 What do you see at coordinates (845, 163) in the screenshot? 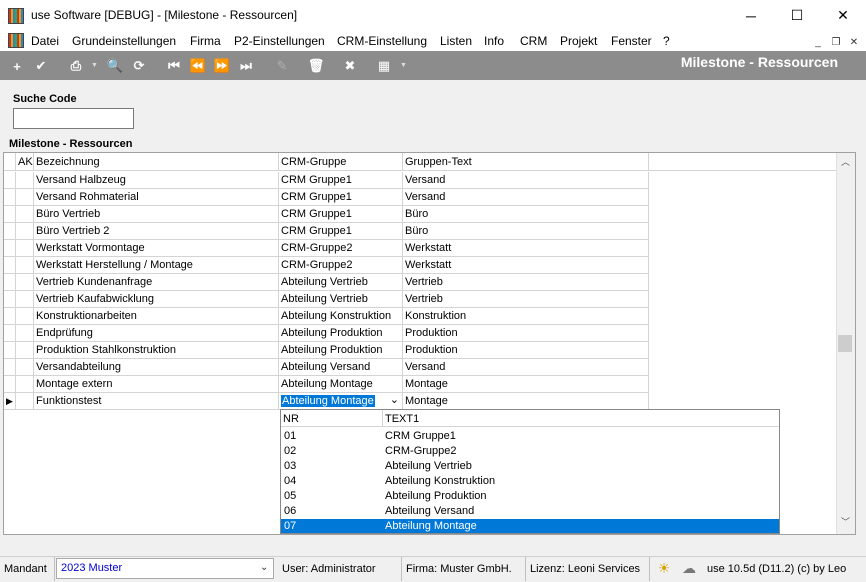
I see `scroll-up-icon: ︿` at bounding box center [845, 163].